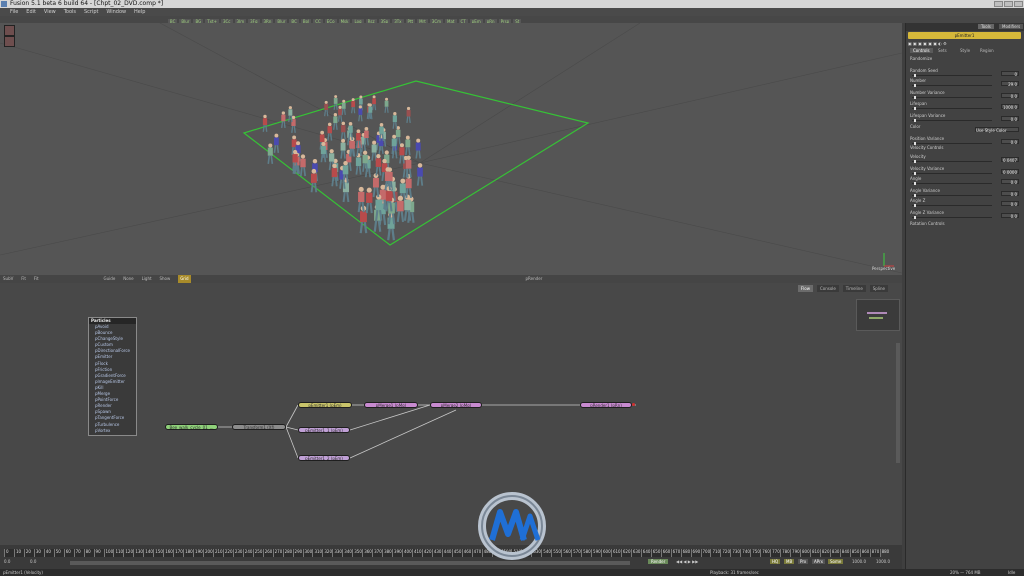 The width and height of the screenshot is (1024, 576). Describe the element at coordinates (633, 404) in the screenshot. I see `output-port` at that location.